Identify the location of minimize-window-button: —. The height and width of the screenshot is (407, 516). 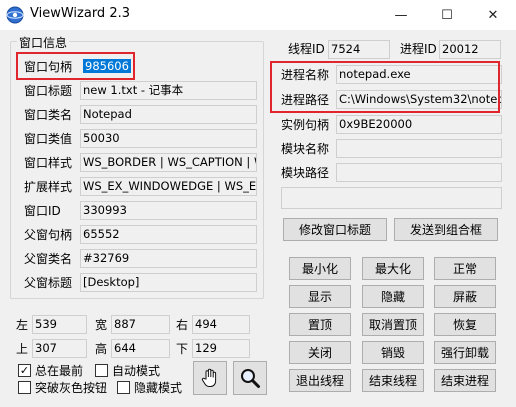
(401, 15).